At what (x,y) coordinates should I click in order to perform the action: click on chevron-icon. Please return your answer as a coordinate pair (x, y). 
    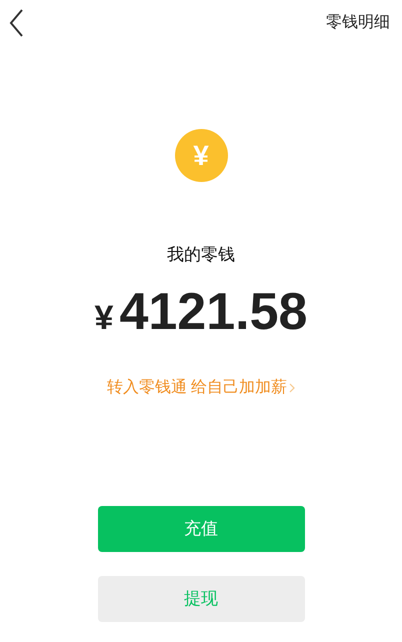
    Looking at the image, I should click on (292, 387).